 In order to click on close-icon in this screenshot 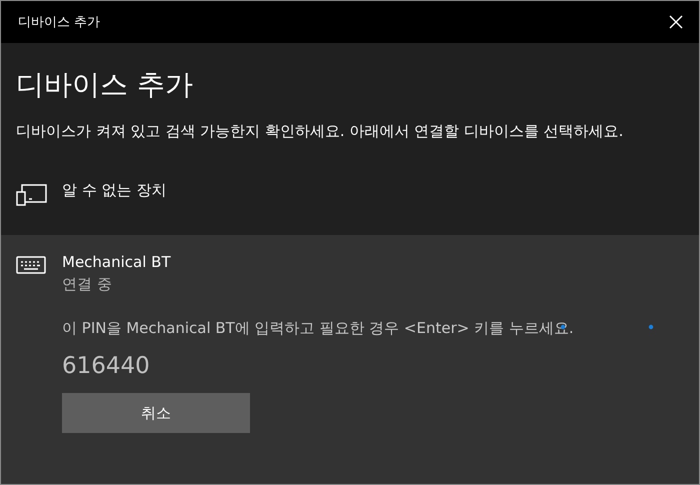, I will do `click(676, 22)`.